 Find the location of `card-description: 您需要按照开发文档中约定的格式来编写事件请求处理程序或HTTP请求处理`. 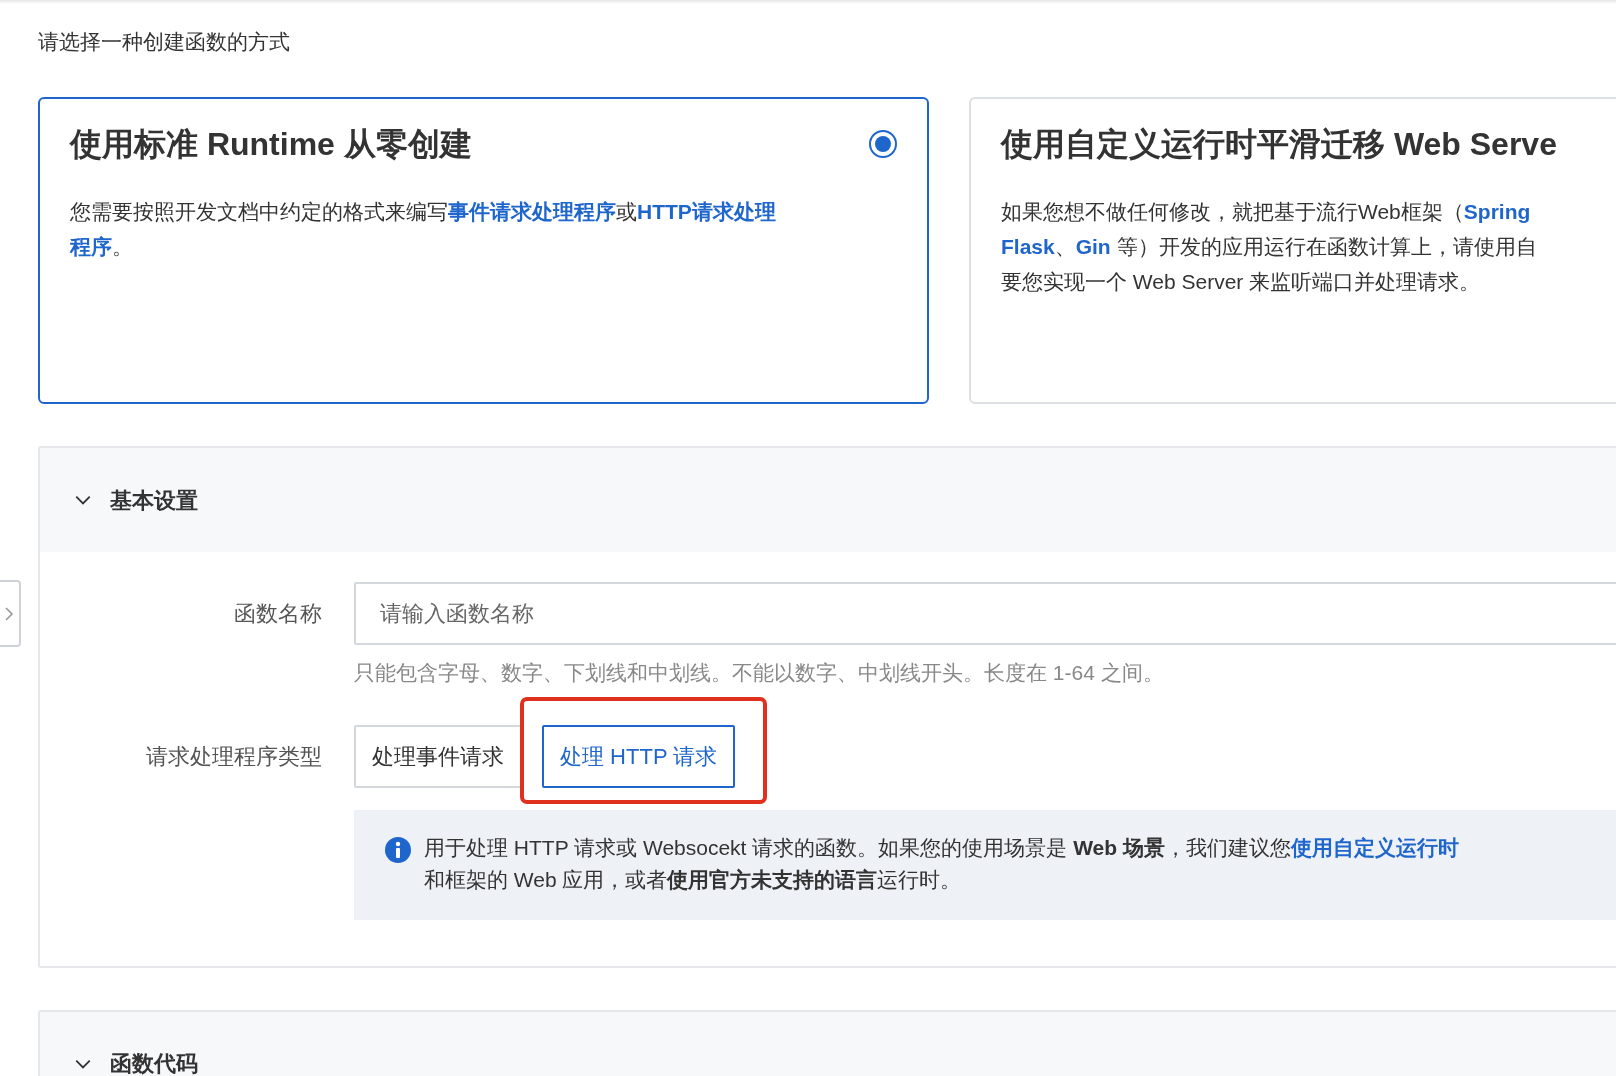

card-description: 您需要按照开发文档中约定的格式来编写事件请求处理程序或HTTP请求处理 is located at coordinates (423, 211).